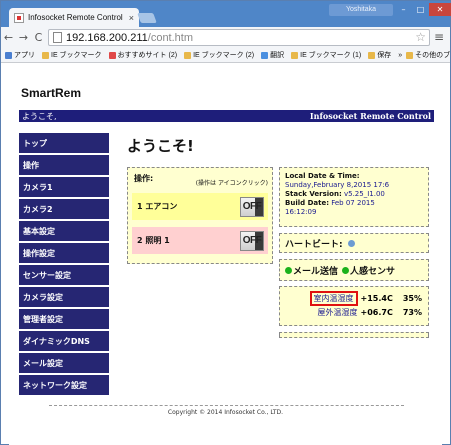  What do you see at coordinates (64, 253) in the screenshot?
I see `sidebar-item-operation-settings: 操作設定` at bounding box center [64, 253].